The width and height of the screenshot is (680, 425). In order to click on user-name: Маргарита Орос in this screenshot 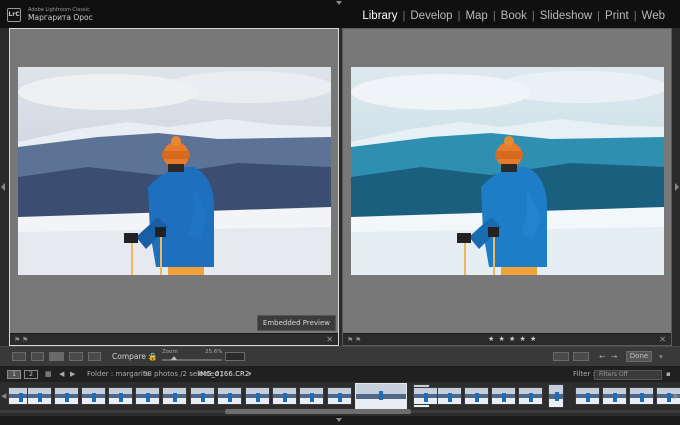, I will do `click(60, 17)`.